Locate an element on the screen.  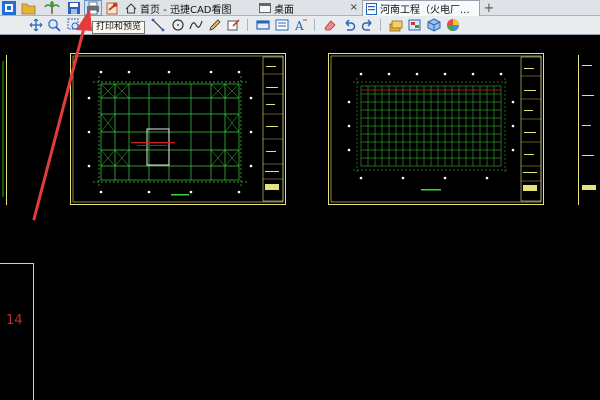
zoom-window-icon is located at coordinates (74, 25).